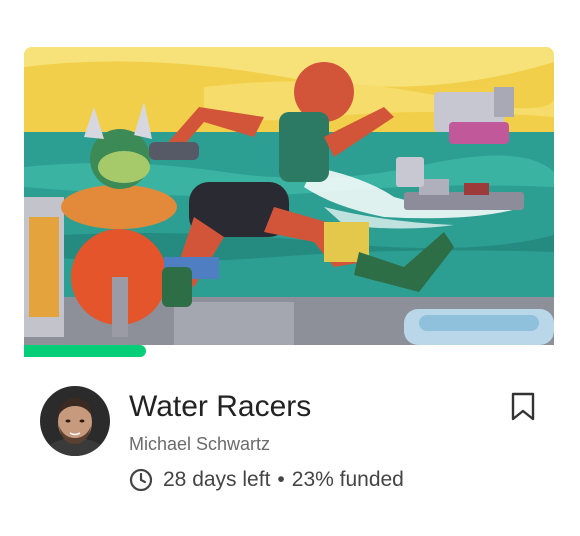 Image resolution: width=580 pixels, height=536 pixels. What do you see at coordinates (199, 444) in the screenshot?
I see `creator-name: Michael Schwartz` at bounding box center [199, 444].